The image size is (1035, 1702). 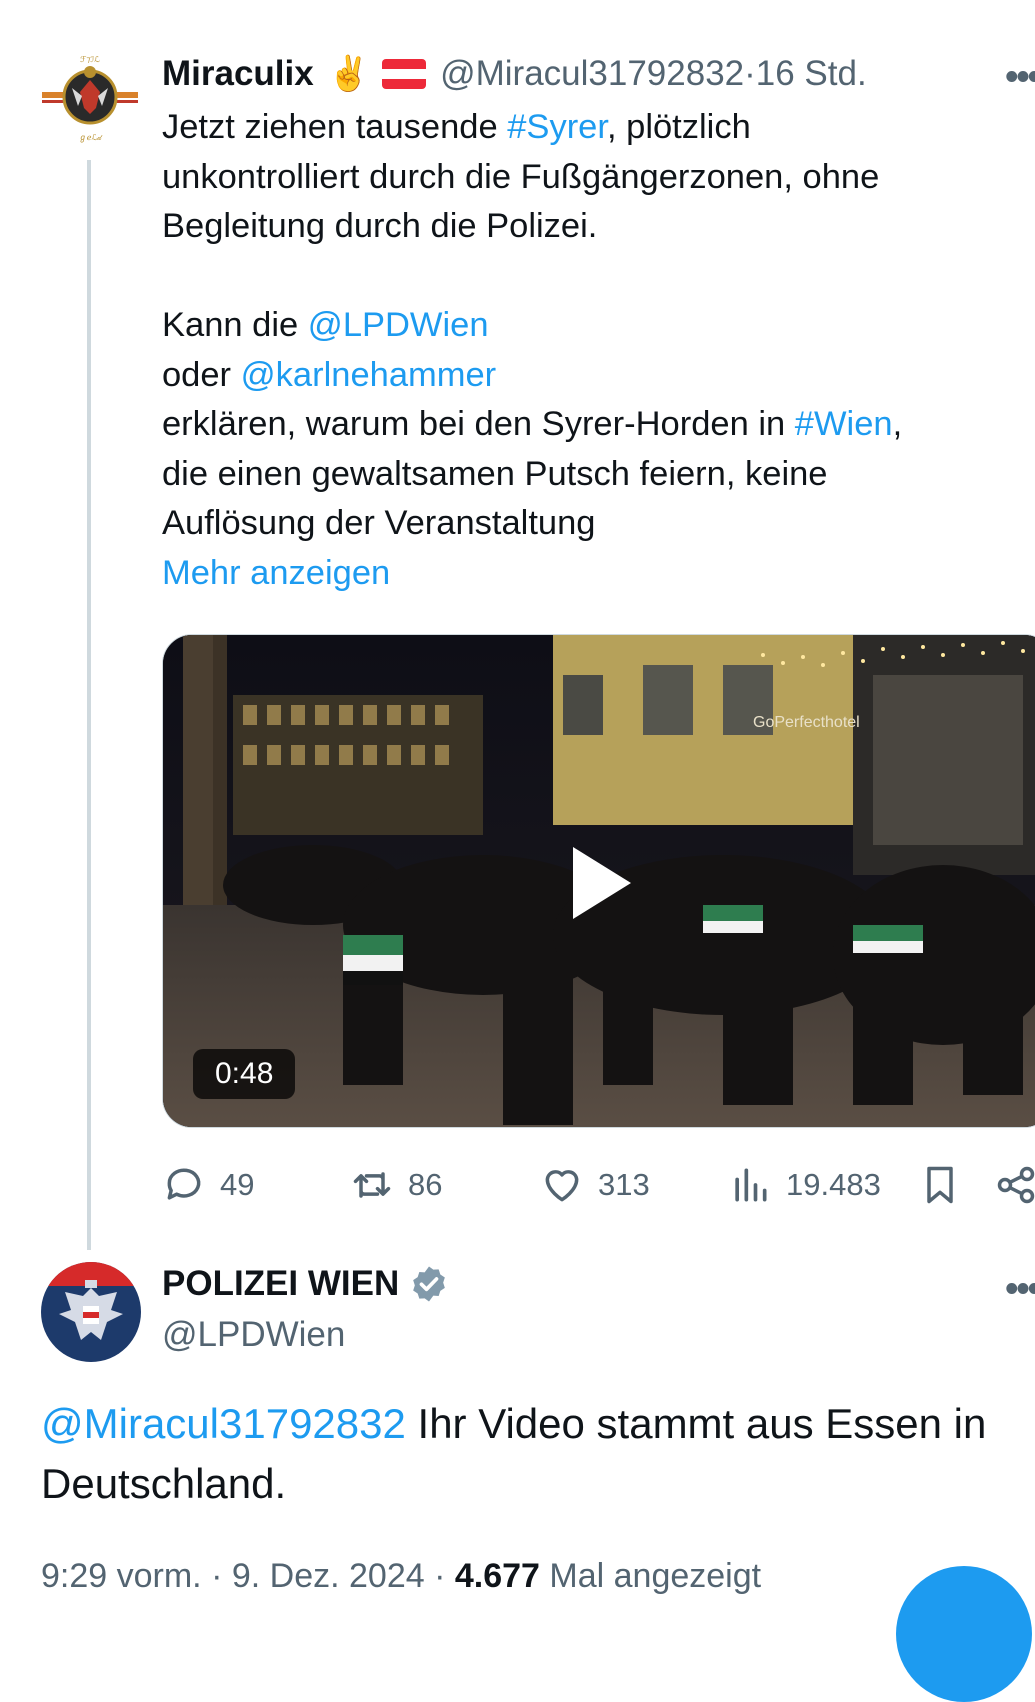 I want to click on bookmark-button, so click(x=947, y=1185).